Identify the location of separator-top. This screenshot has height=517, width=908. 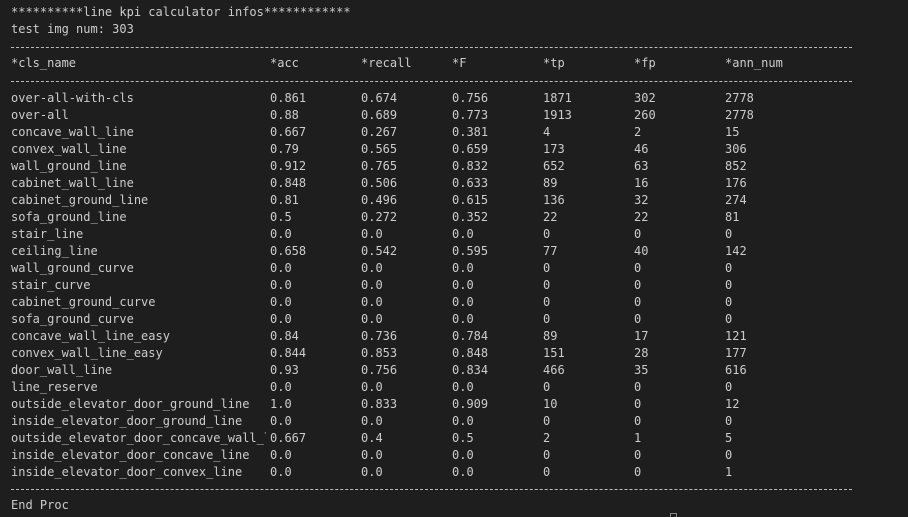
(431, 47).